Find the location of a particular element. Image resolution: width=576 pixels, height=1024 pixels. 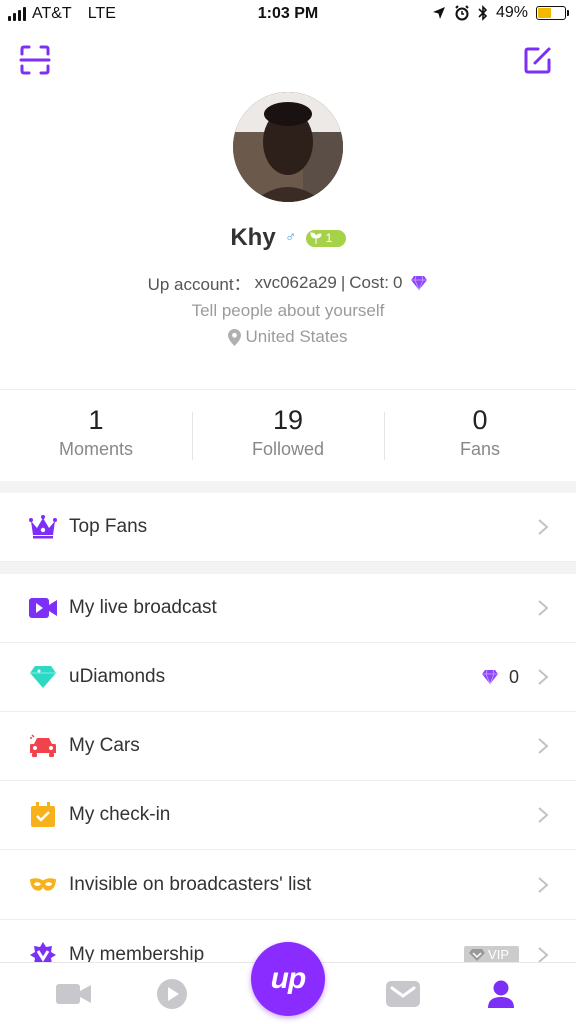

vip-badge: VIP is located at coordinates (491, 954).